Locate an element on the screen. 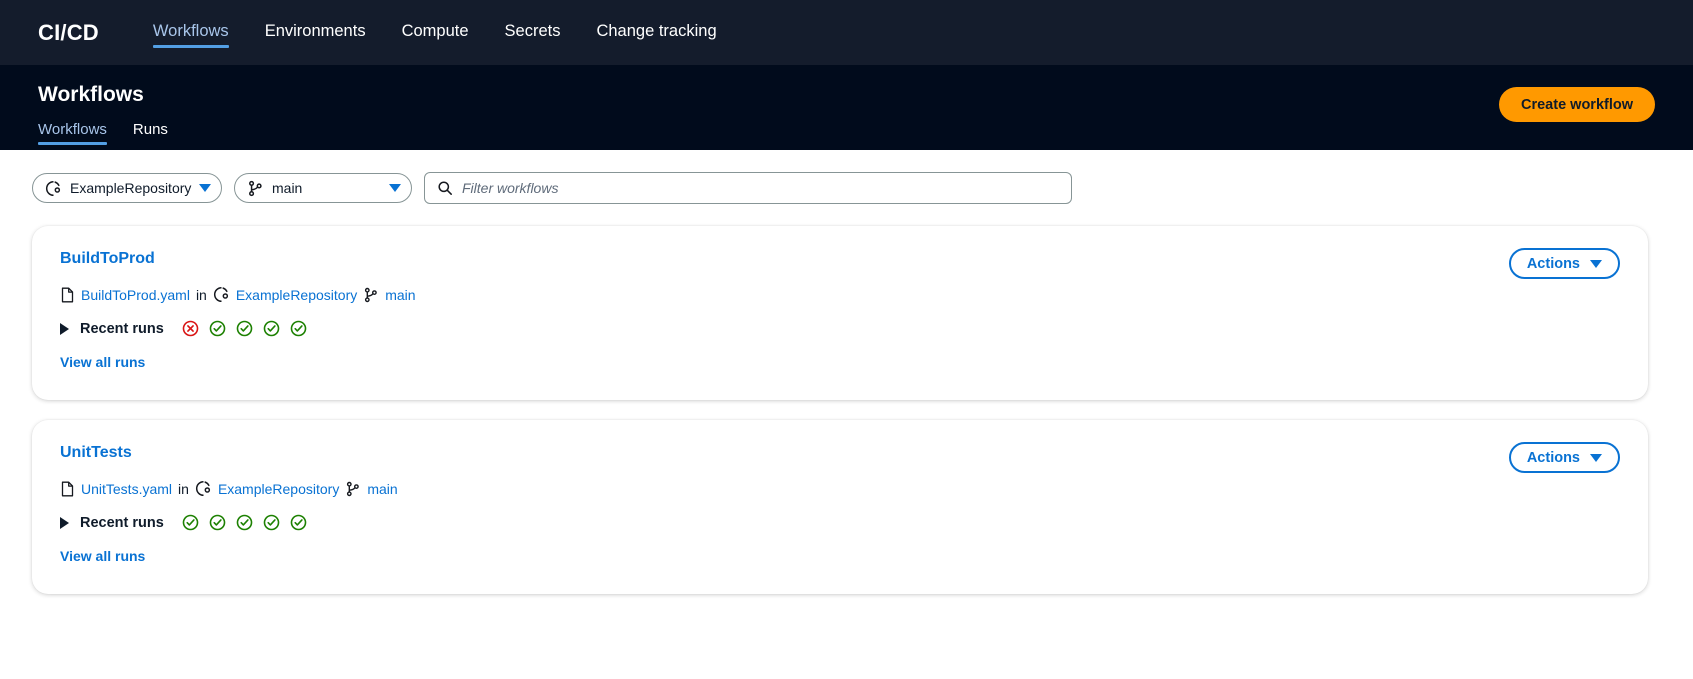 The width and height of the screenshot is (1693, 679). branch-select-value: main is located at coordinates (287, 188).